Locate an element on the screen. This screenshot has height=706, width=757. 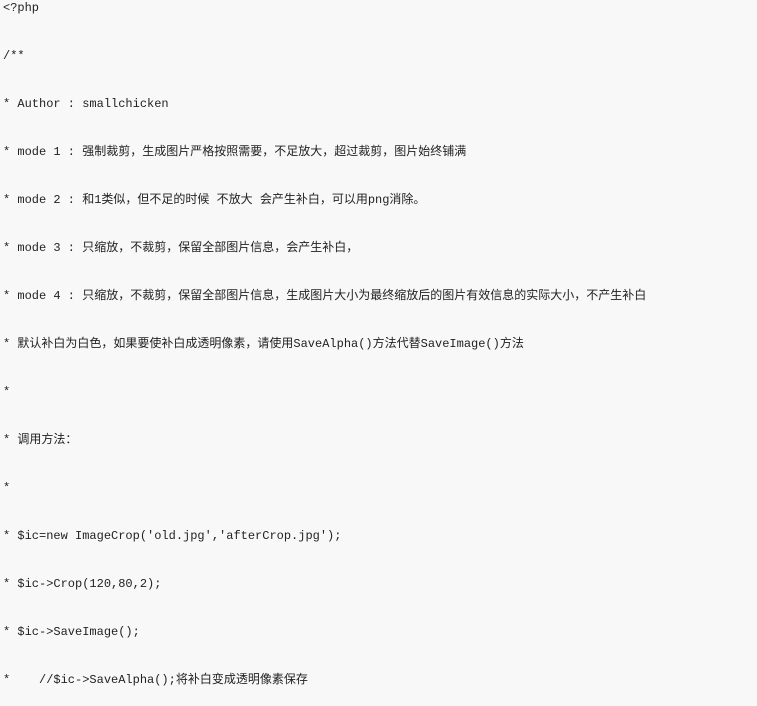
mode-3-line: * mode 3 : 只缩放，不裁剪，保留全部图片信息，会产生补白， is located at coordinates (181, 248).